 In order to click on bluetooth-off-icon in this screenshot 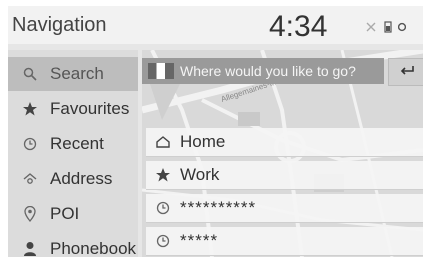, I will do `click(371, 29)`.